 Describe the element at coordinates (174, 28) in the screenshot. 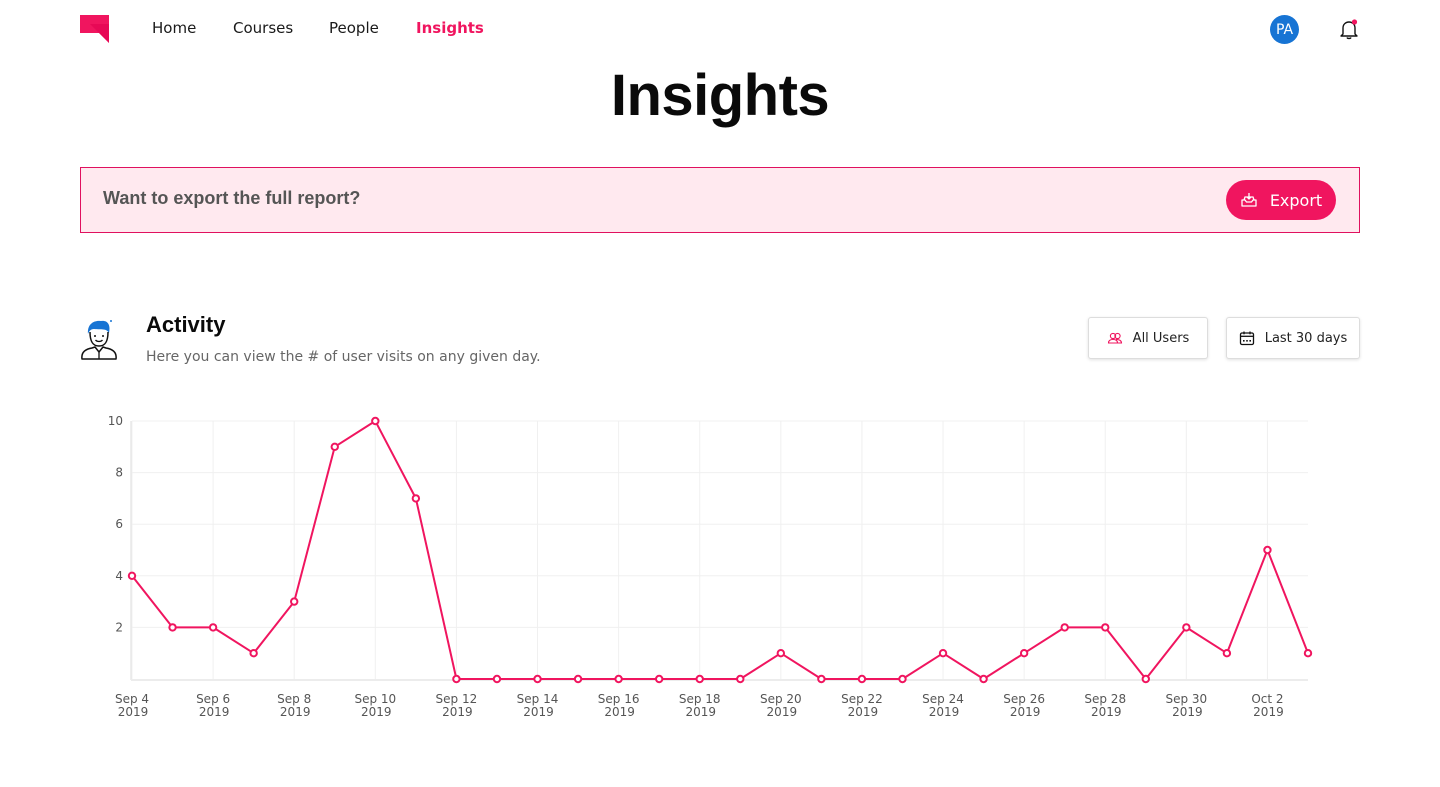

I see `nav-home: Home` at that location.